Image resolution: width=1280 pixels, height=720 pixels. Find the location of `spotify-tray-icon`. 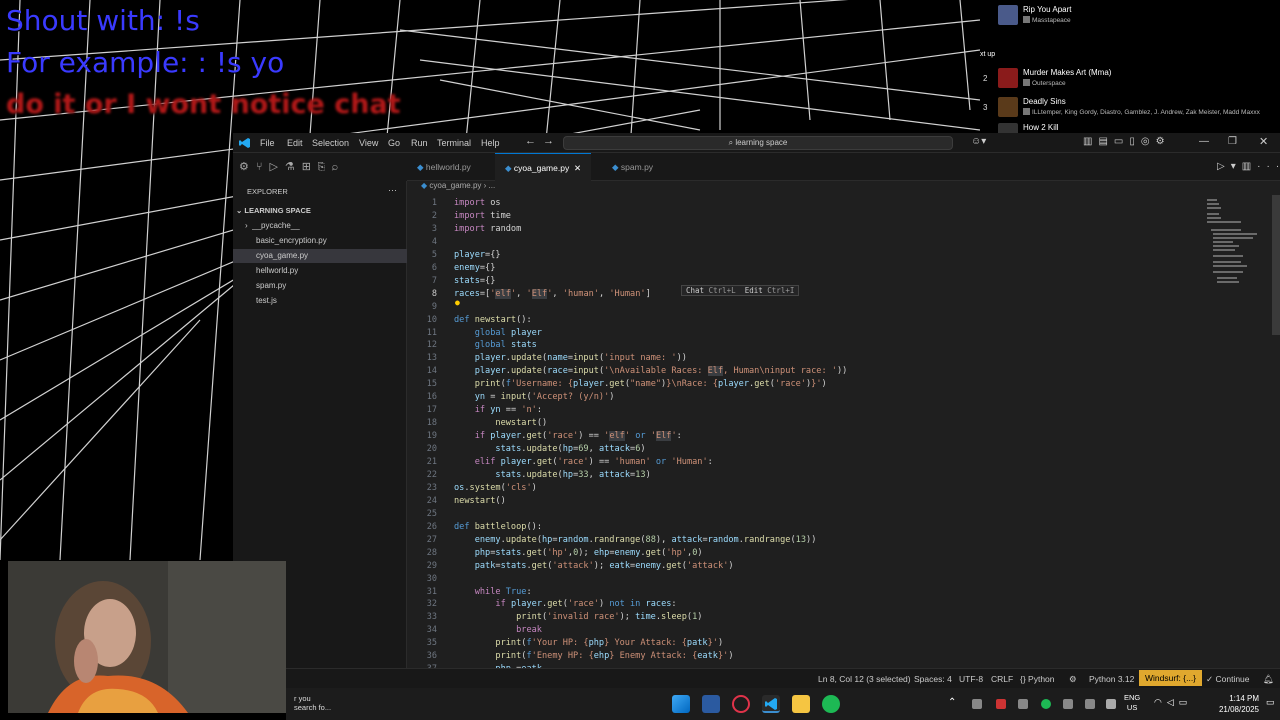

spotify-tray-icon is located at coordinates (1046, 704).